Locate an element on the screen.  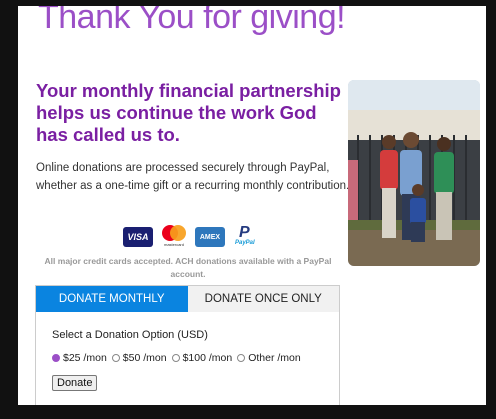
option-100: $100 /mon is located at coordinates (202, 358).